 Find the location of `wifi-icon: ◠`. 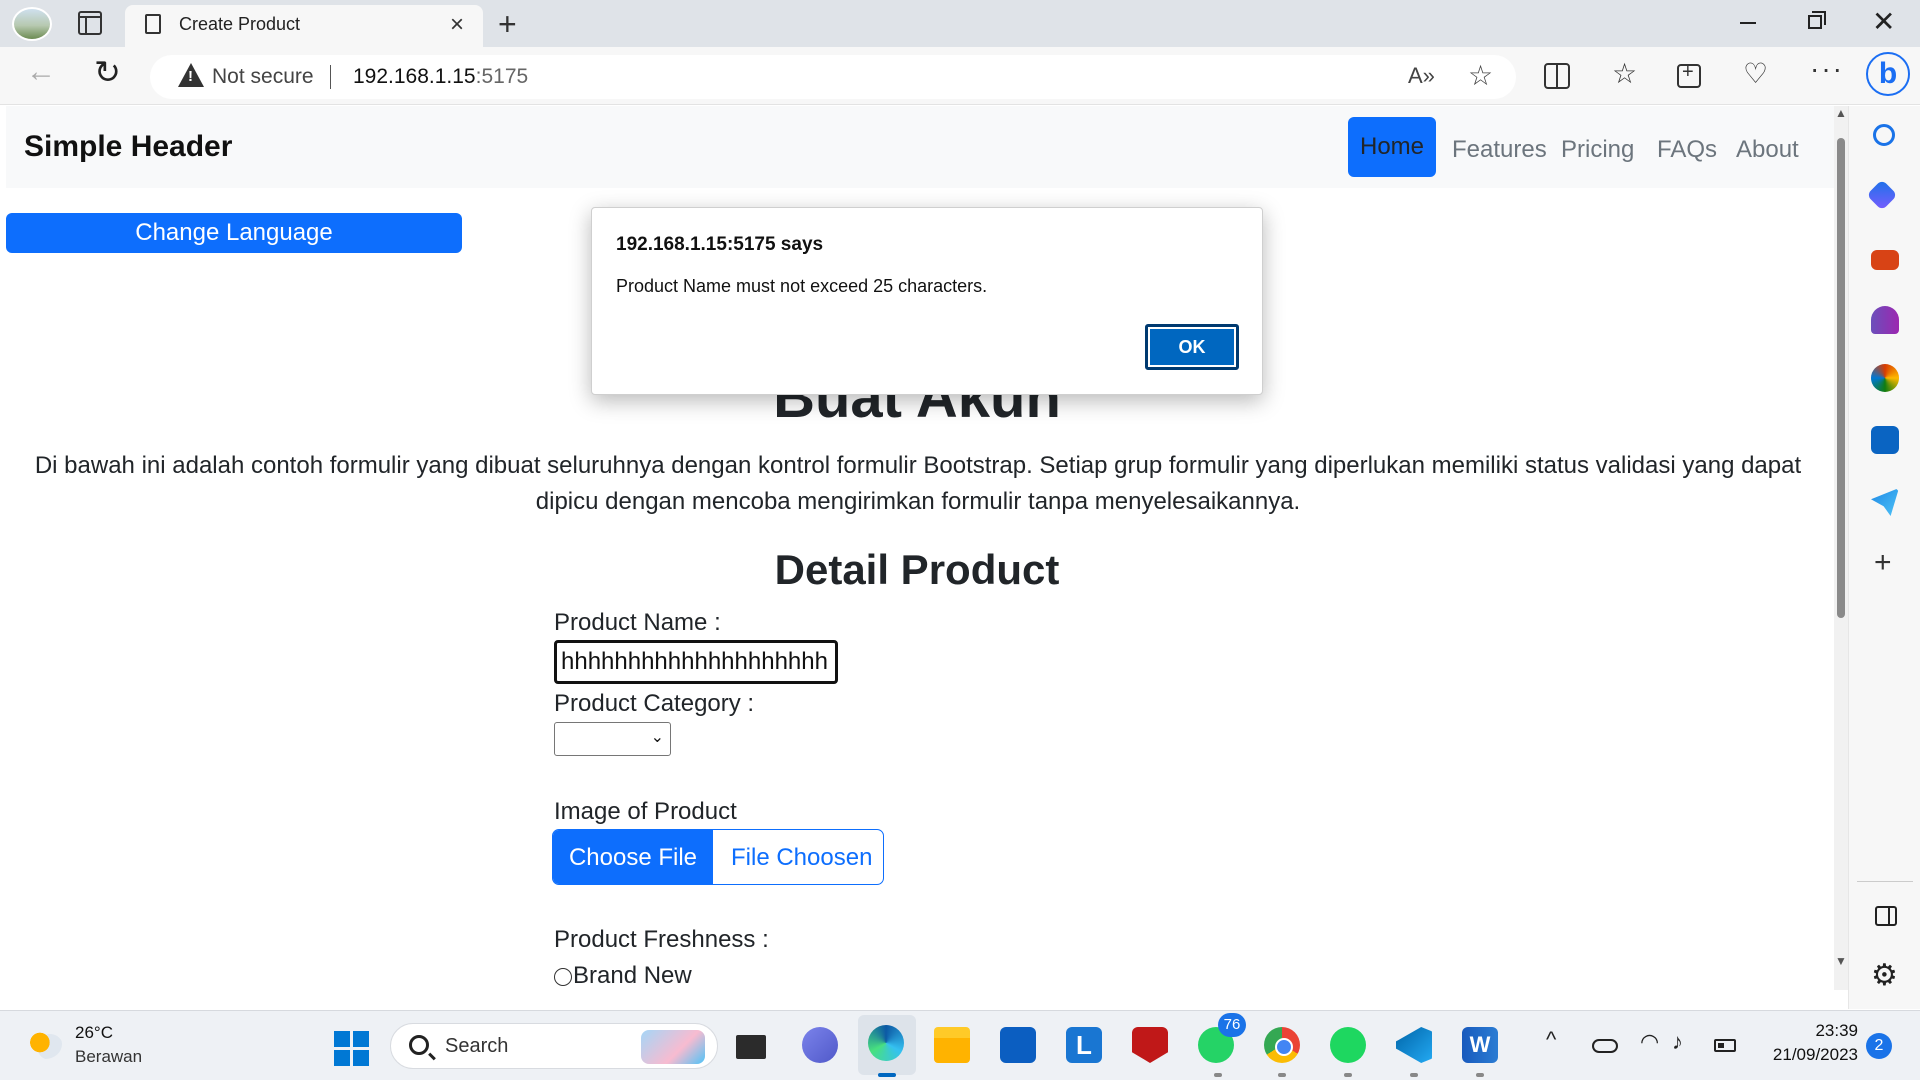

wifi-icon: ◠ is located at coordinates (1649, 1042).